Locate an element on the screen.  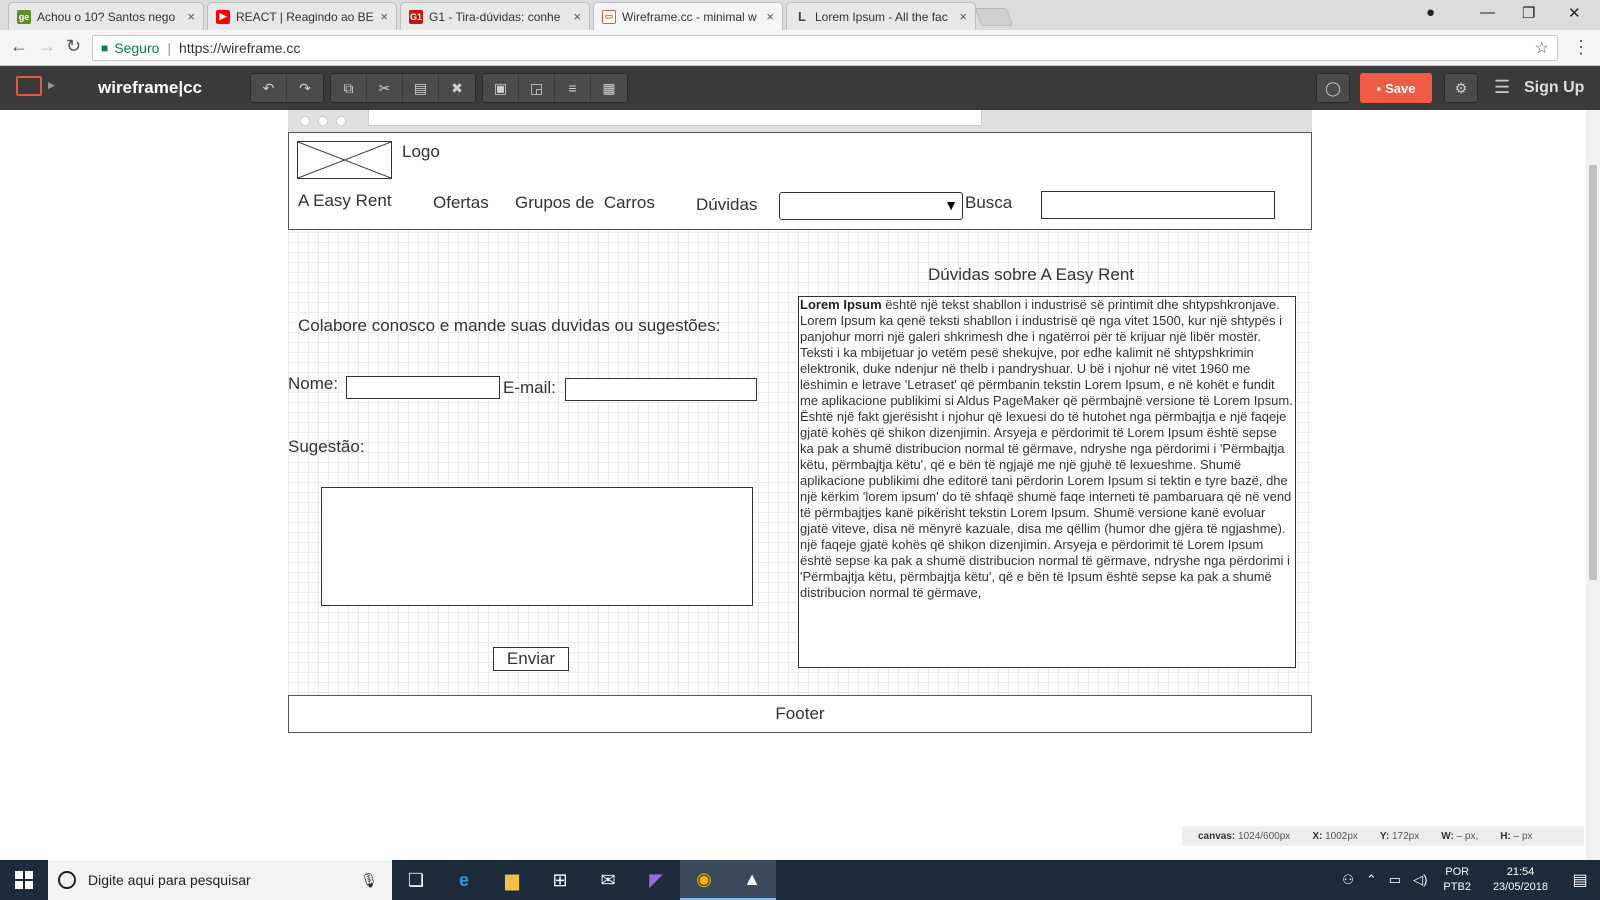
network-icon: ▭ is located at coordinates (1395, 880).